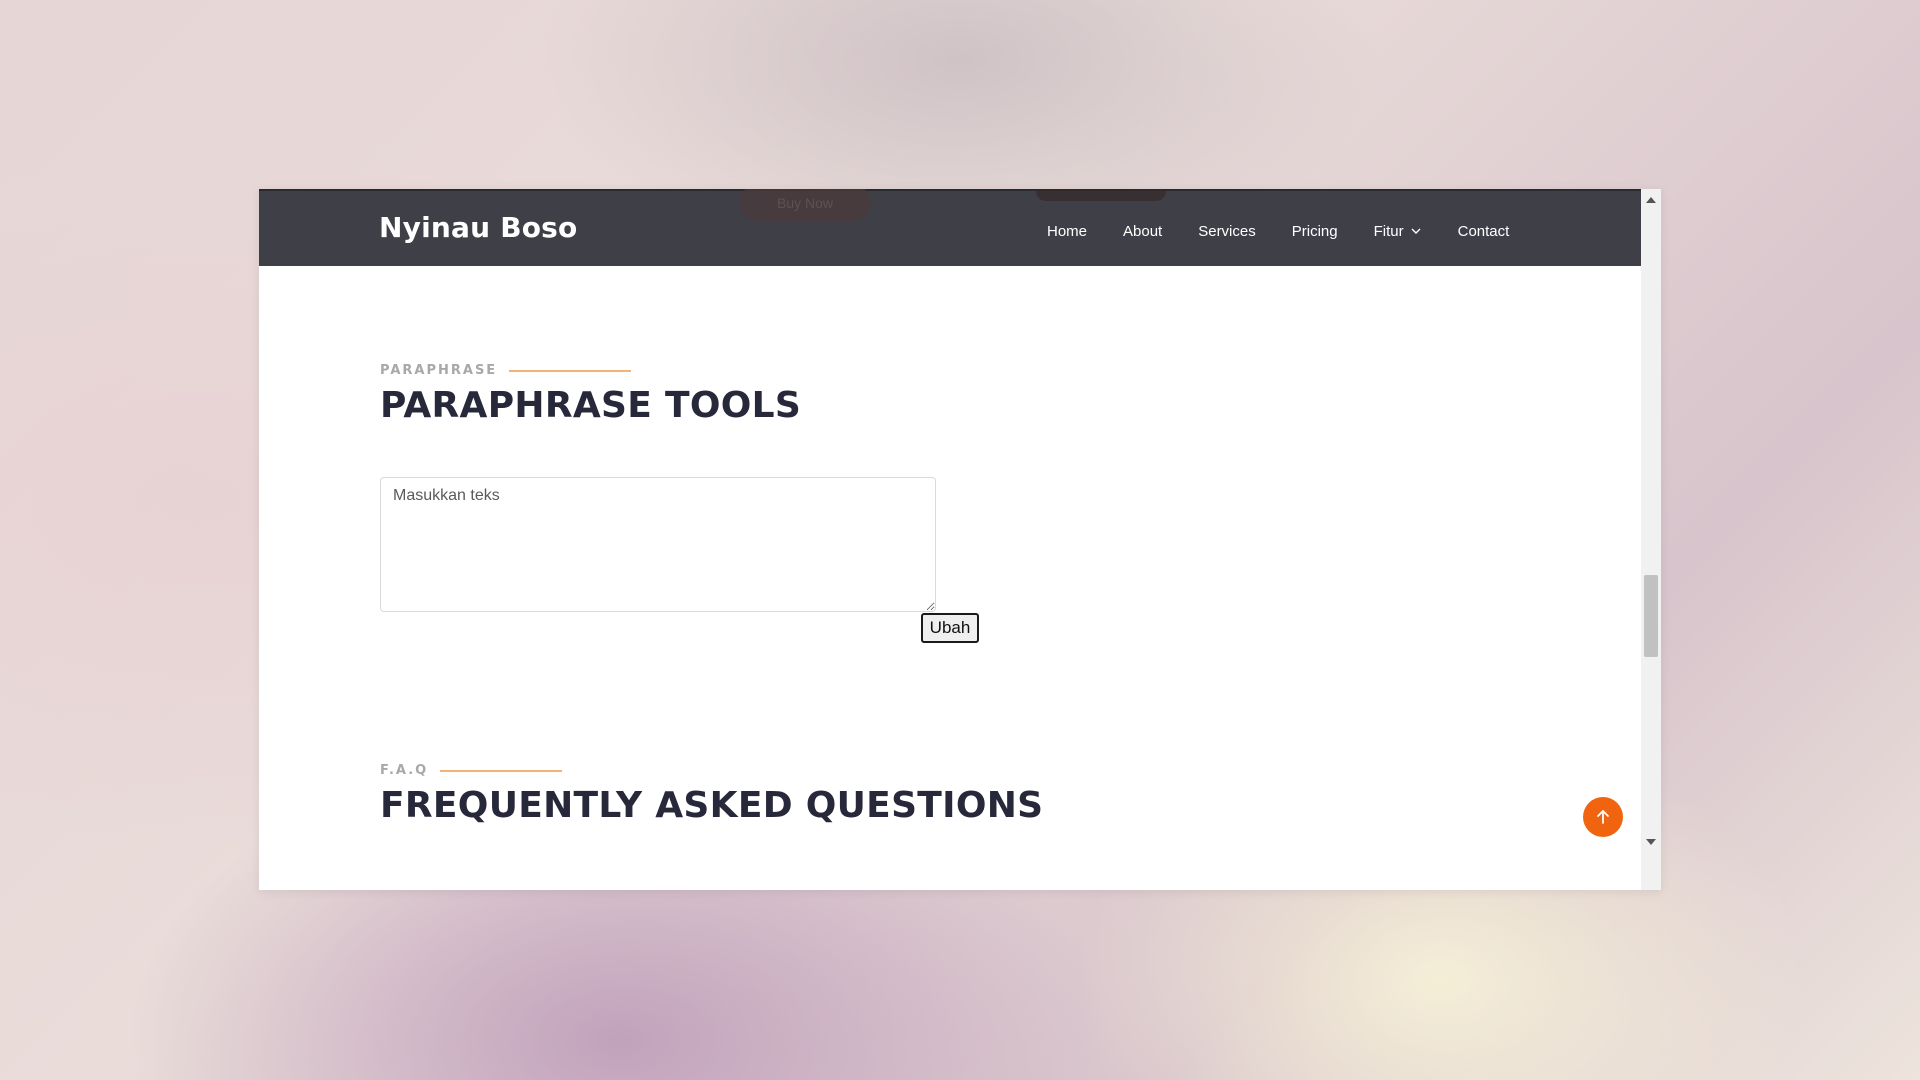  I want to click on vertical-scrollbar, so click(1651, 539).